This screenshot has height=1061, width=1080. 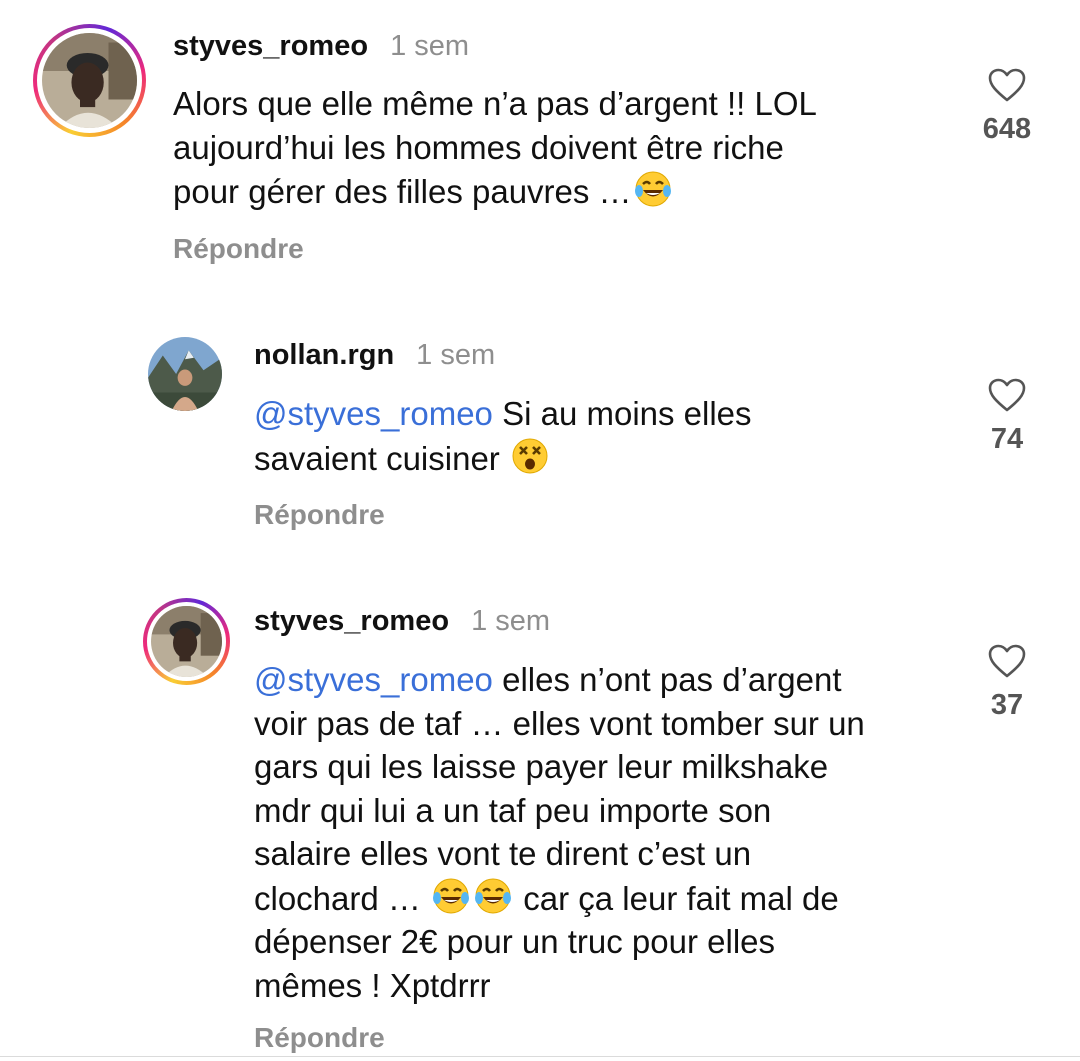 What do you see at coordinates (1007, 106) in the screenshot?
I see `like-control: 648` at bounding box center [1007, 106].